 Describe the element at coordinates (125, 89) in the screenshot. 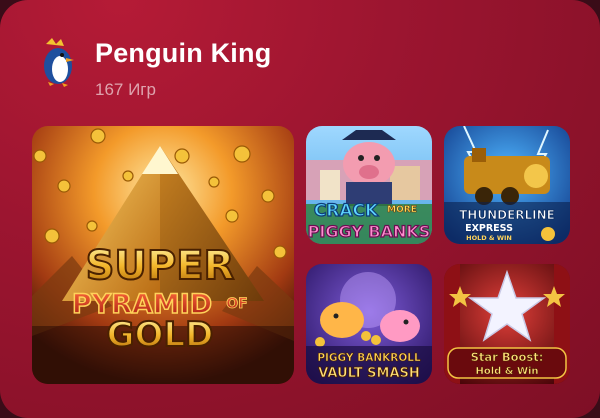

I see `games-count: 167 Игр` at that location.